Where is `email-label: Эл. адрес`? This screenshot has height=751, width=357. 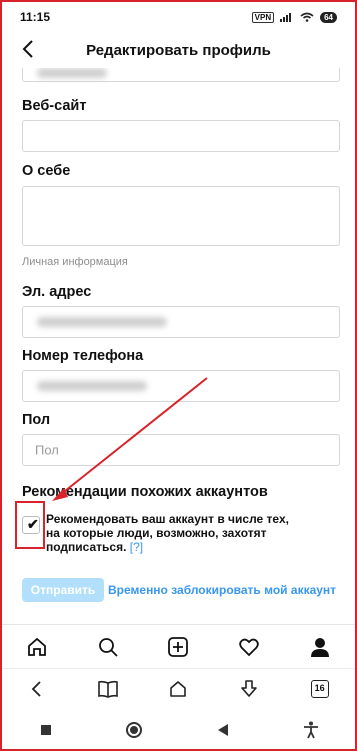 email-label: Эл. адрес is located at coordinates (57, 292).